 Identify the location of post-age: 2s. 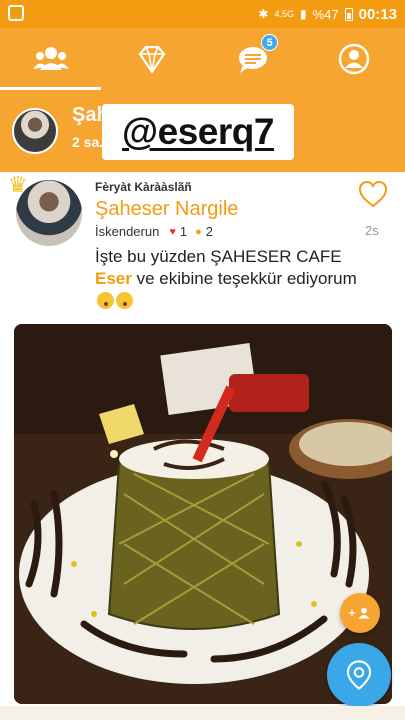
(372, 230).